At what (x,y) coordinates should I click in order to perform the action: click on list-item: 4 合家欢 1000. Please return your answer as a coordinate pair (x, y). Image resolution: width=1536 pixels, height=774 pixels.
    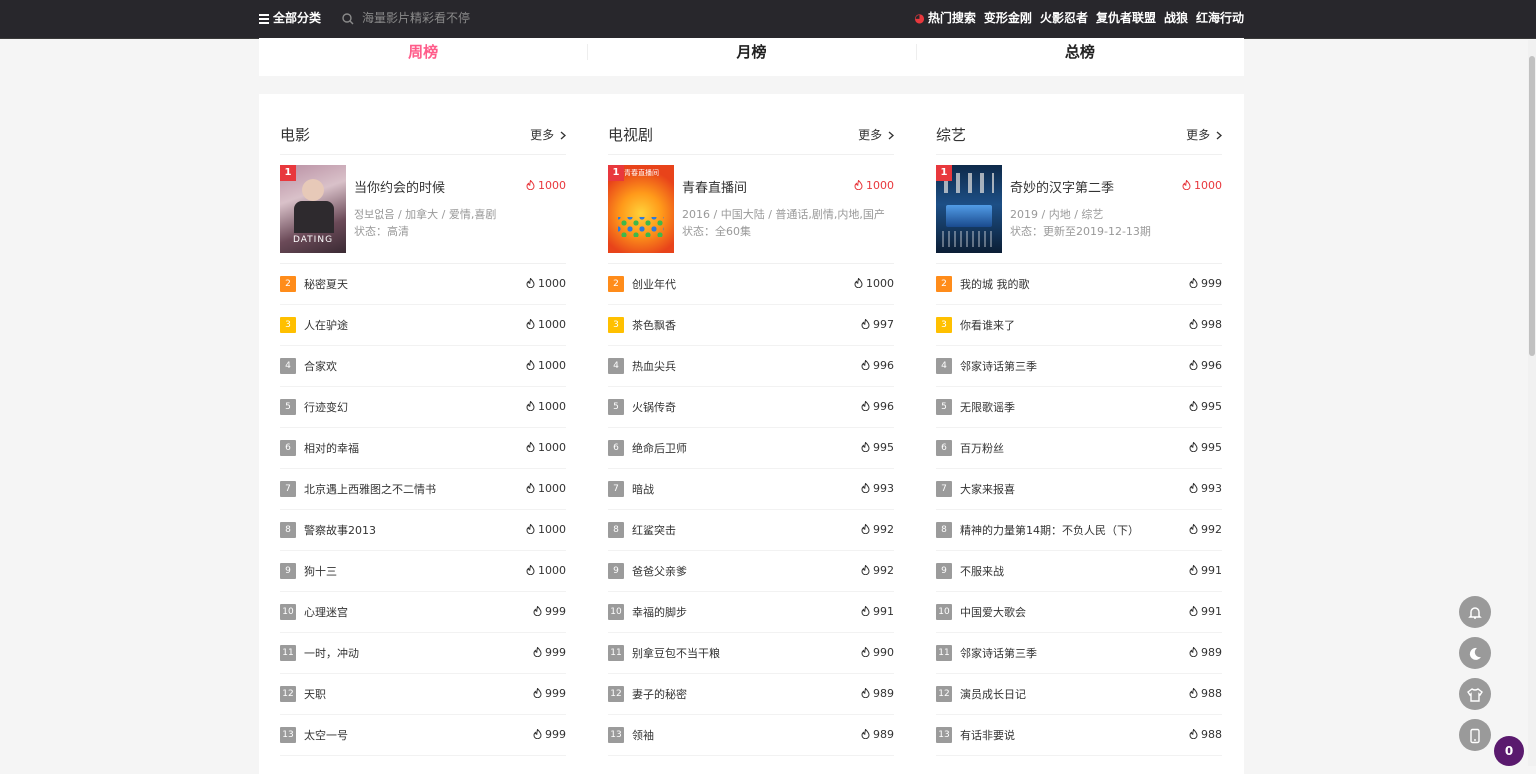
    Looking at the image, I should click on (423, 366).